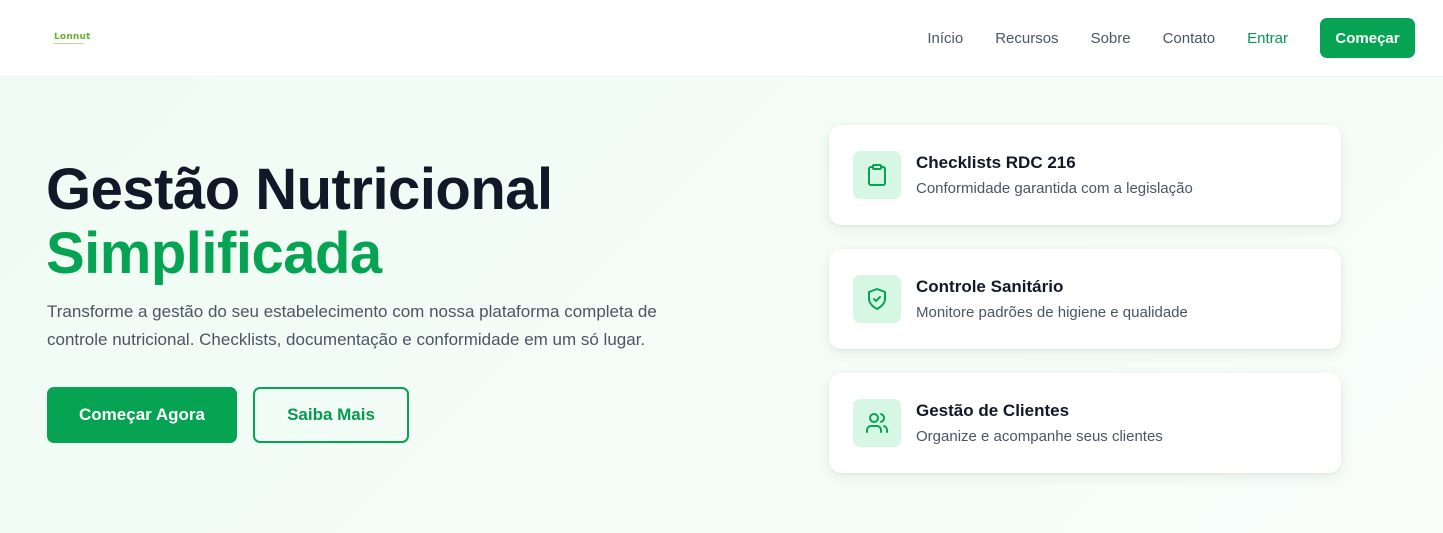 This screenshot has width=1443, height=533. I want to click on brand-logo-underline, so click(69, 43).